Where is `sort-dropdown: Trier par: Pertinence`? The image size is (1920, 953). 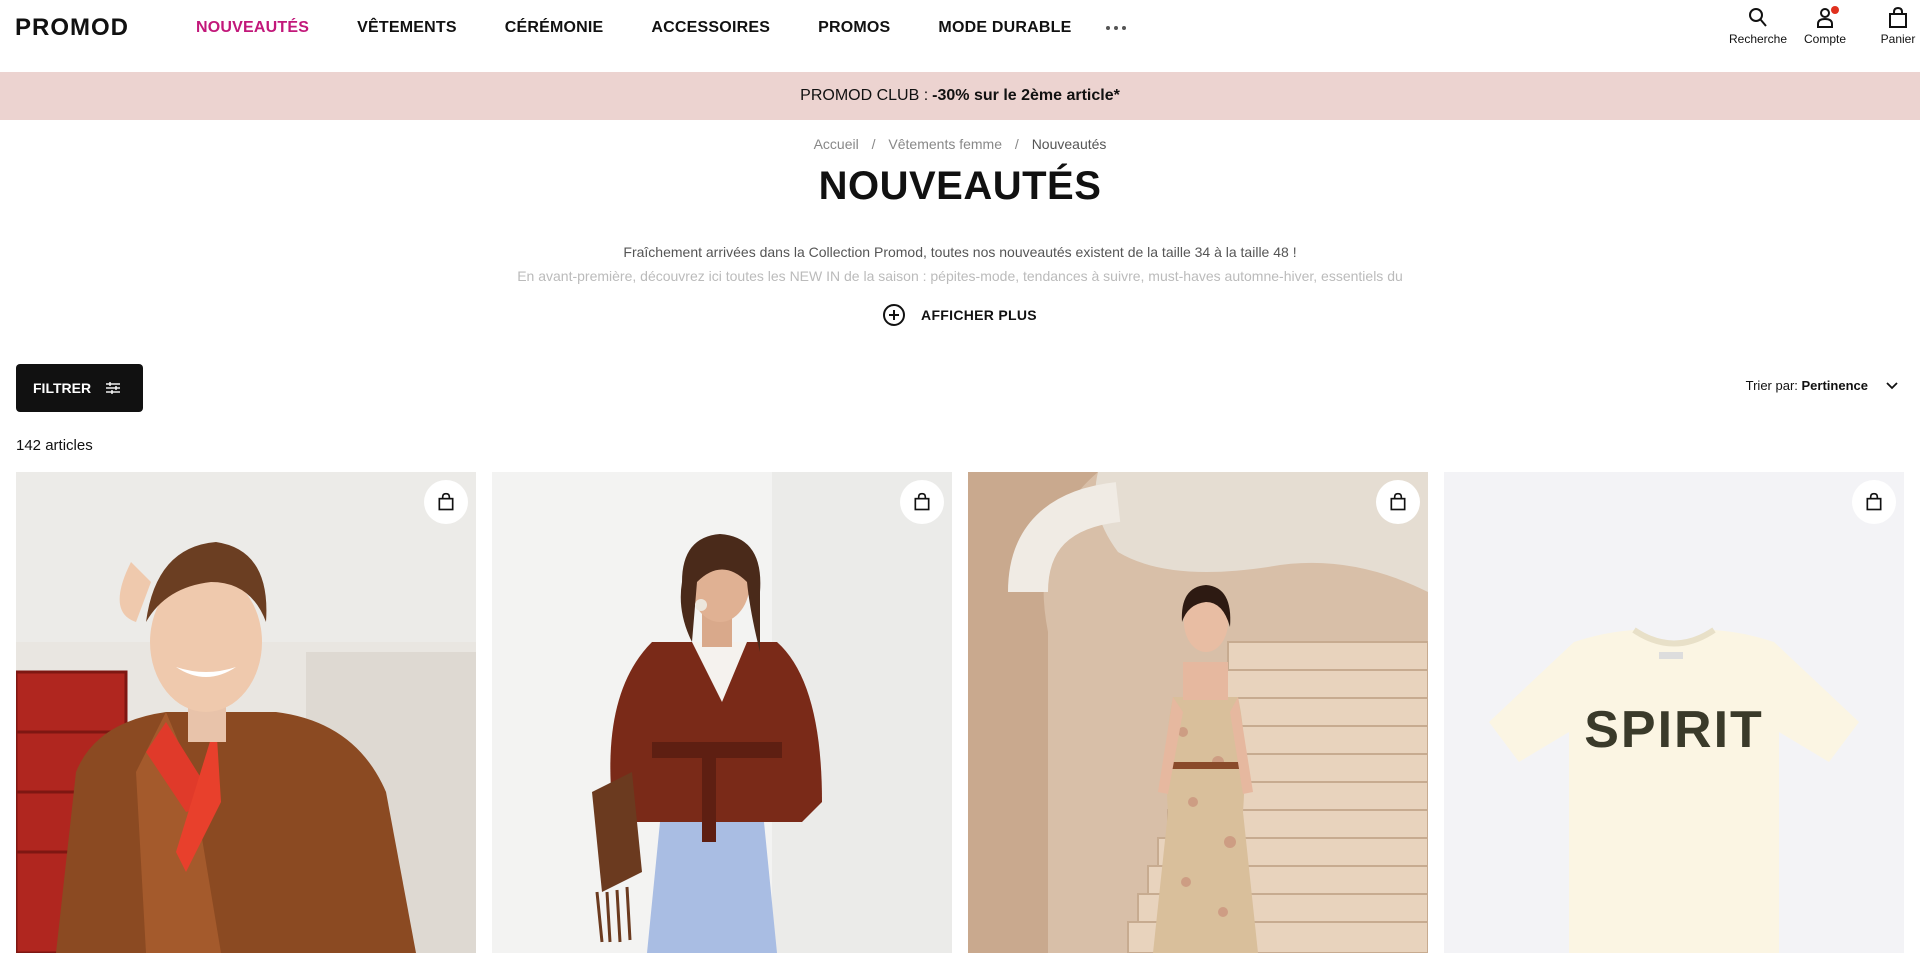 sort-dropdown: Trier par: Pertinence is located at coordinates (1822, 385).